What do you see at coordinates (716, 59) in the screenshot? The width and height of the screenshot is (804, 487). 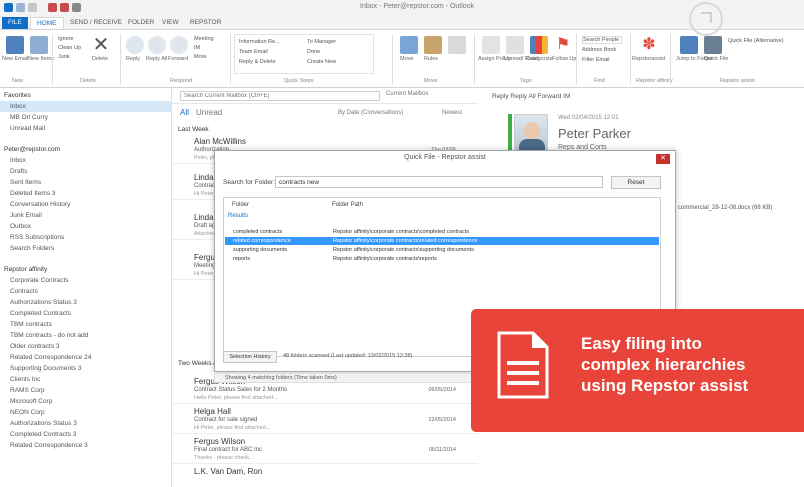 I see `quick-file-button: Quick File` at bounding box center [716, 59].